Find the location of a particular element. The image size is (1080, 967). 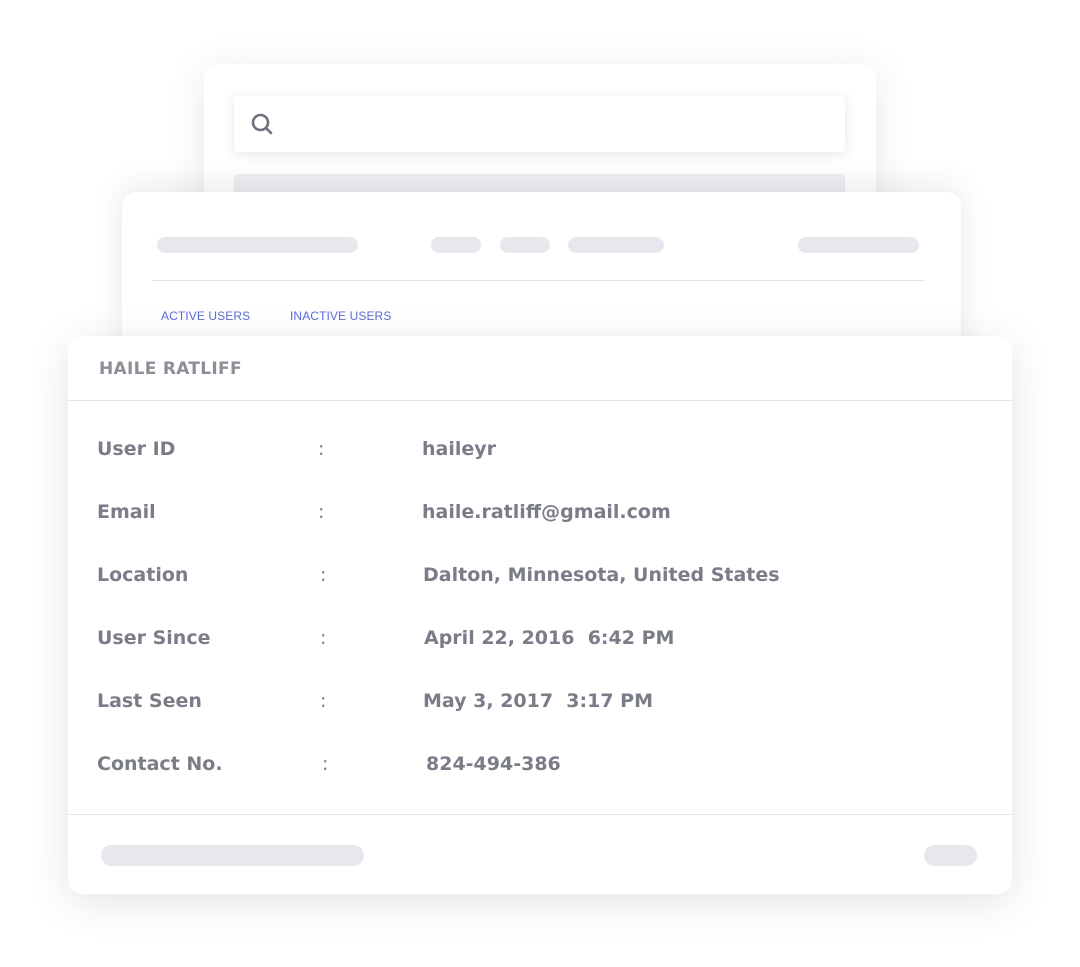

detail-value: haileyr is located at coordinates (459, 449).